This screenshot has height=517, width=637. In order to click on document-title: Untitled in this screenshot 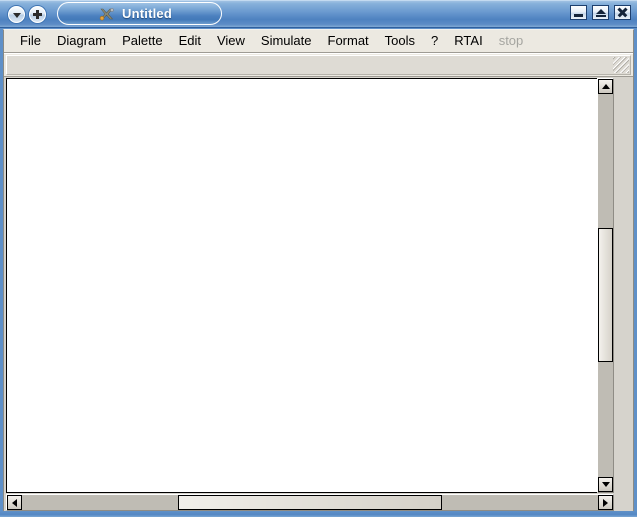, I will do `click(147, 13)`.